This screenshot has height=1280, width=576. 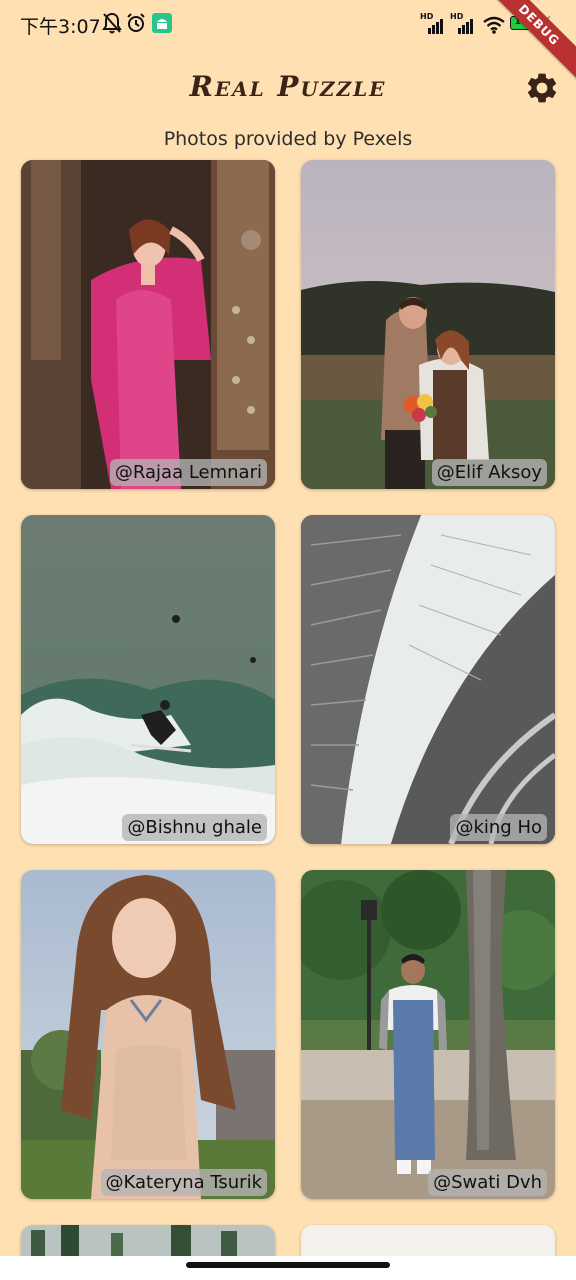 I want to click on status-time: 下午3:07, so click(x=60, y=27).